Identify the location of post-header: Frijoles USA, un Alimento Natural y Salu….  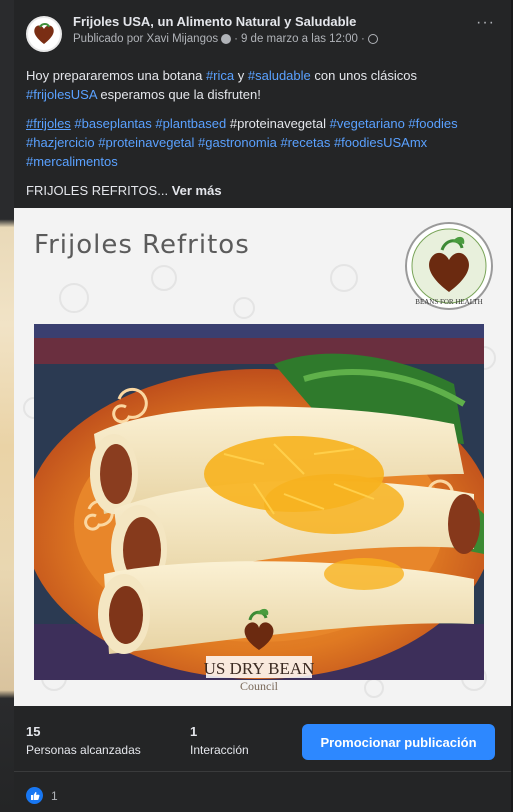
(262, 29).